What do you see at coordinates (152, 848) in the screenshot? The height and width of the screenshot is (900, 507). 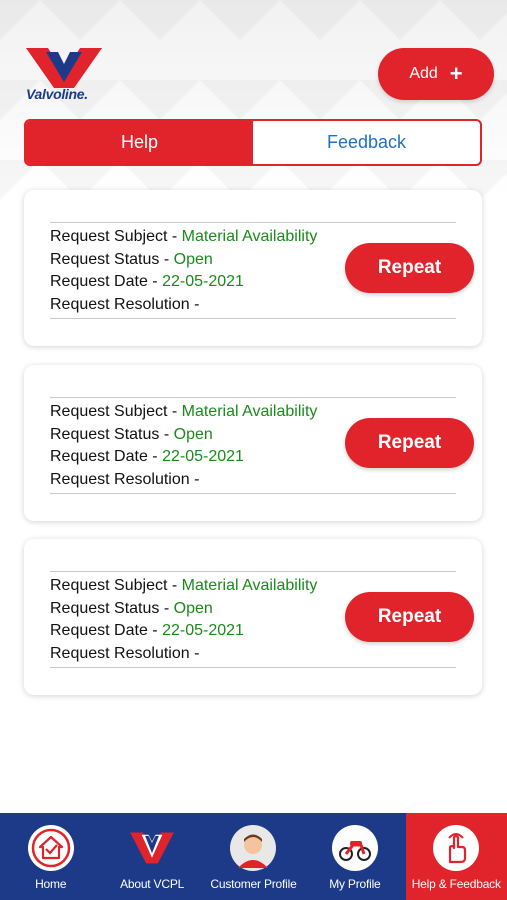 I see `valvoline-logo-icon` at bounding box center [152, 848].